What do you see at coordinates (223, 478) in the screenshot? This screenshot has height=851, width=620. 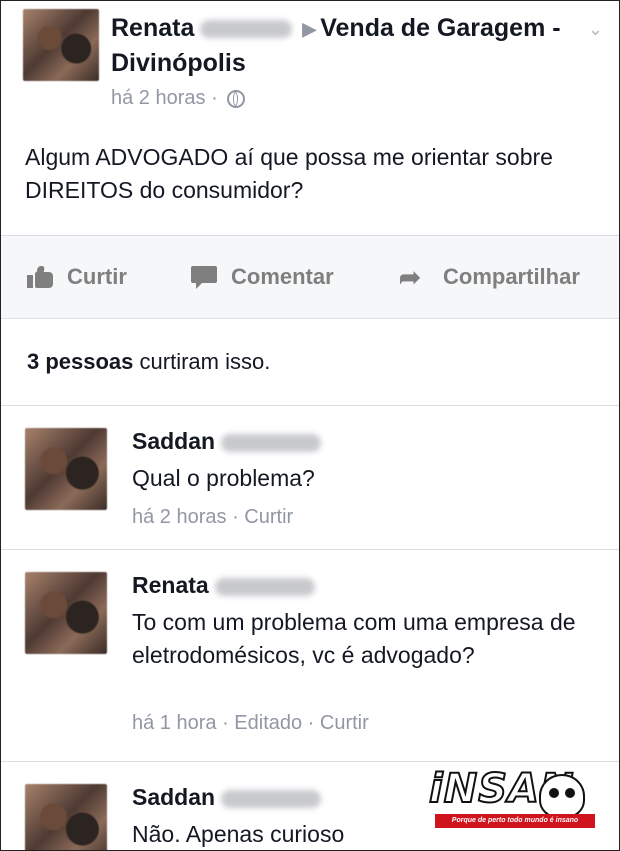 I see `comment-text: Qual o problema?` at bounding box center [223, 478].